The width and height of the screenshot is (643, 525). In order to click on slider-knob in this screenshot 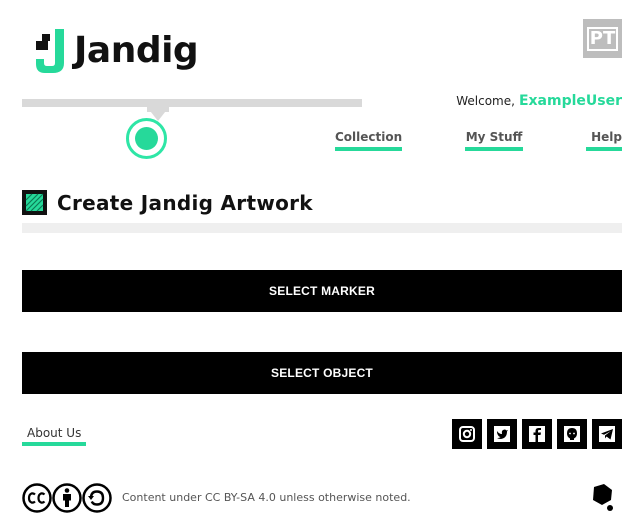, I will do `click(146, 138)`.